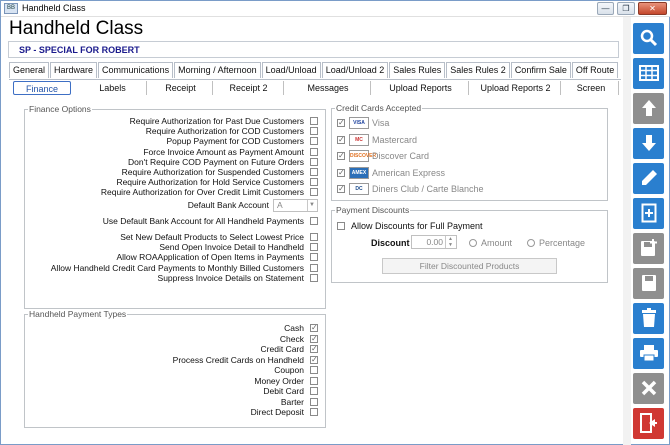 The height and width of the screenshot is (445, 670). Describe the element at coordinates (171, 391) in the screenshot. I see `option-row: Debit Card` at that location.